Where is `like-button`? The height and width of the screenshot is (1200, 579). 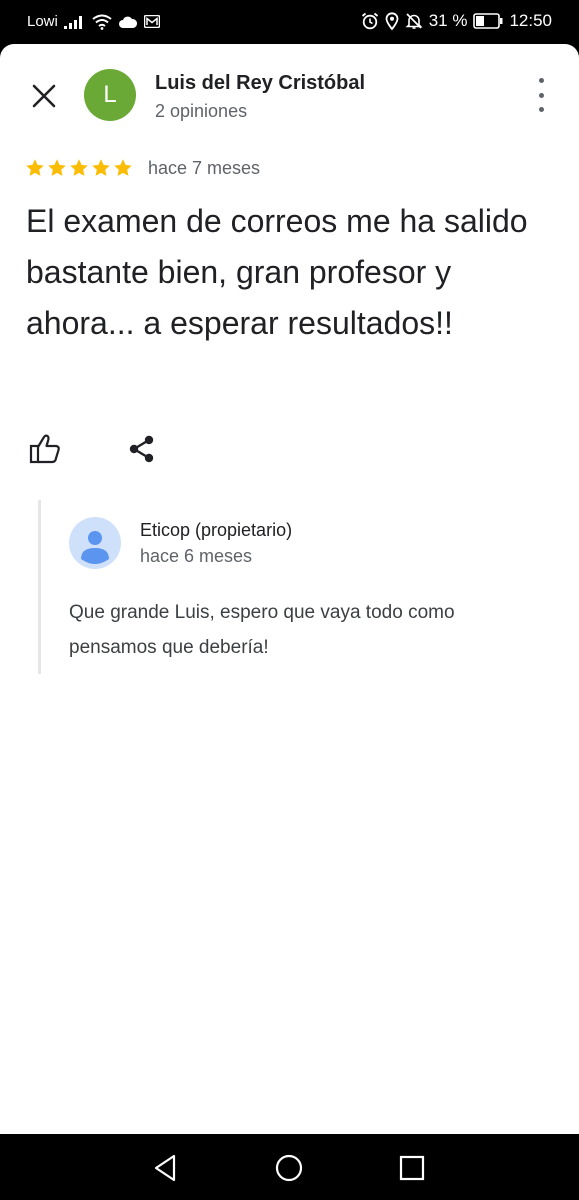 like-button is located at coordinates (46, 449).